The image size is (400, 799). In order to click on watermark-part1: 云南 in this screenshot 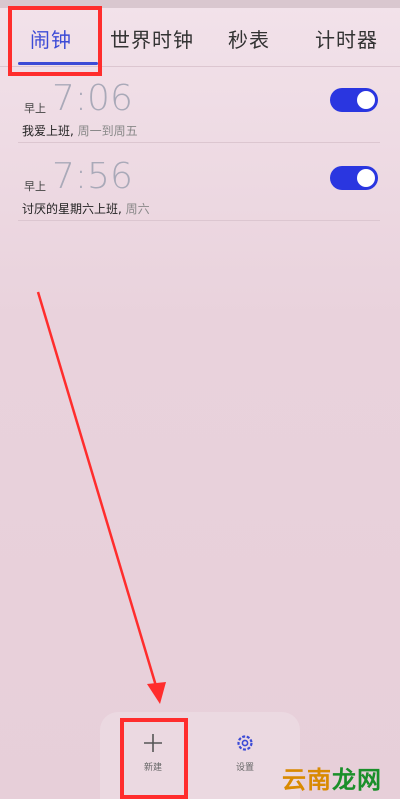, I will do `click(307, 780)`.